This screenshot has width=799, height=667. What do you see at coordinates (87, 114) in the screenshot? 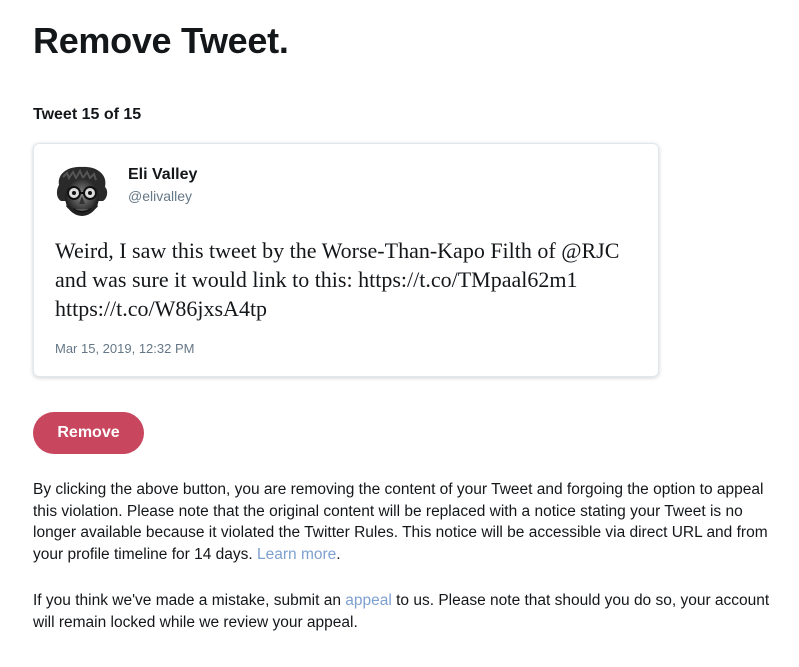
I see `tweet-counter: Tweet 15 of 15` at bounding box center [87, 114].